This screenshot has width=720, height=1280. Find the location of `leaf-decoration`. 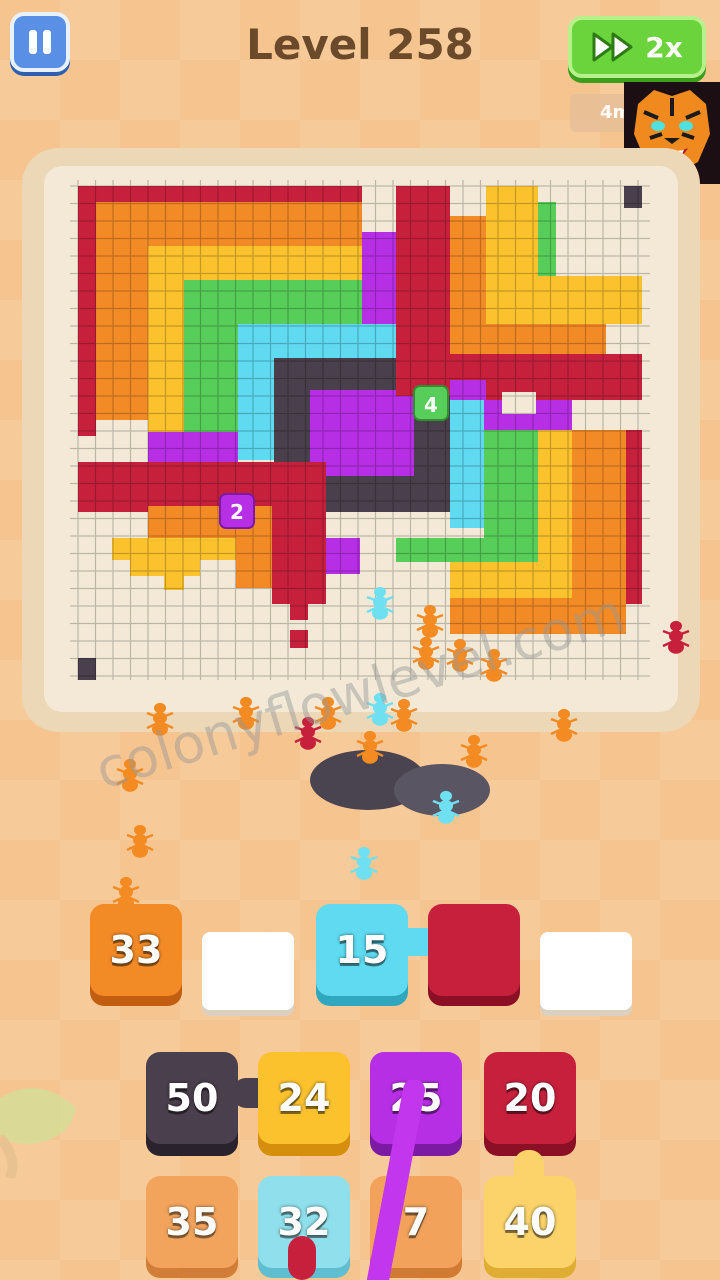

leaf-decoration is located at coordinates (38, 1133).